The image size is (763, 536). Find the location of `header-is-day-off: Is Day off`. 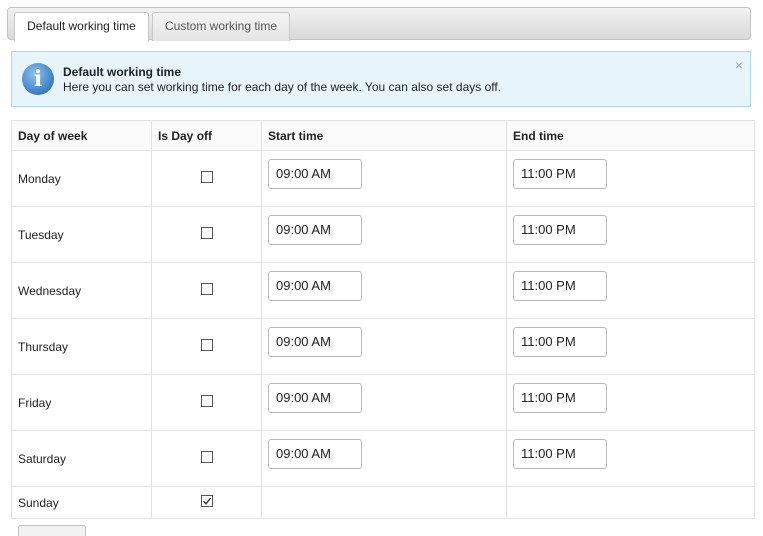

header-is-day-off: Is Day off is located at coordinates (185, 136).